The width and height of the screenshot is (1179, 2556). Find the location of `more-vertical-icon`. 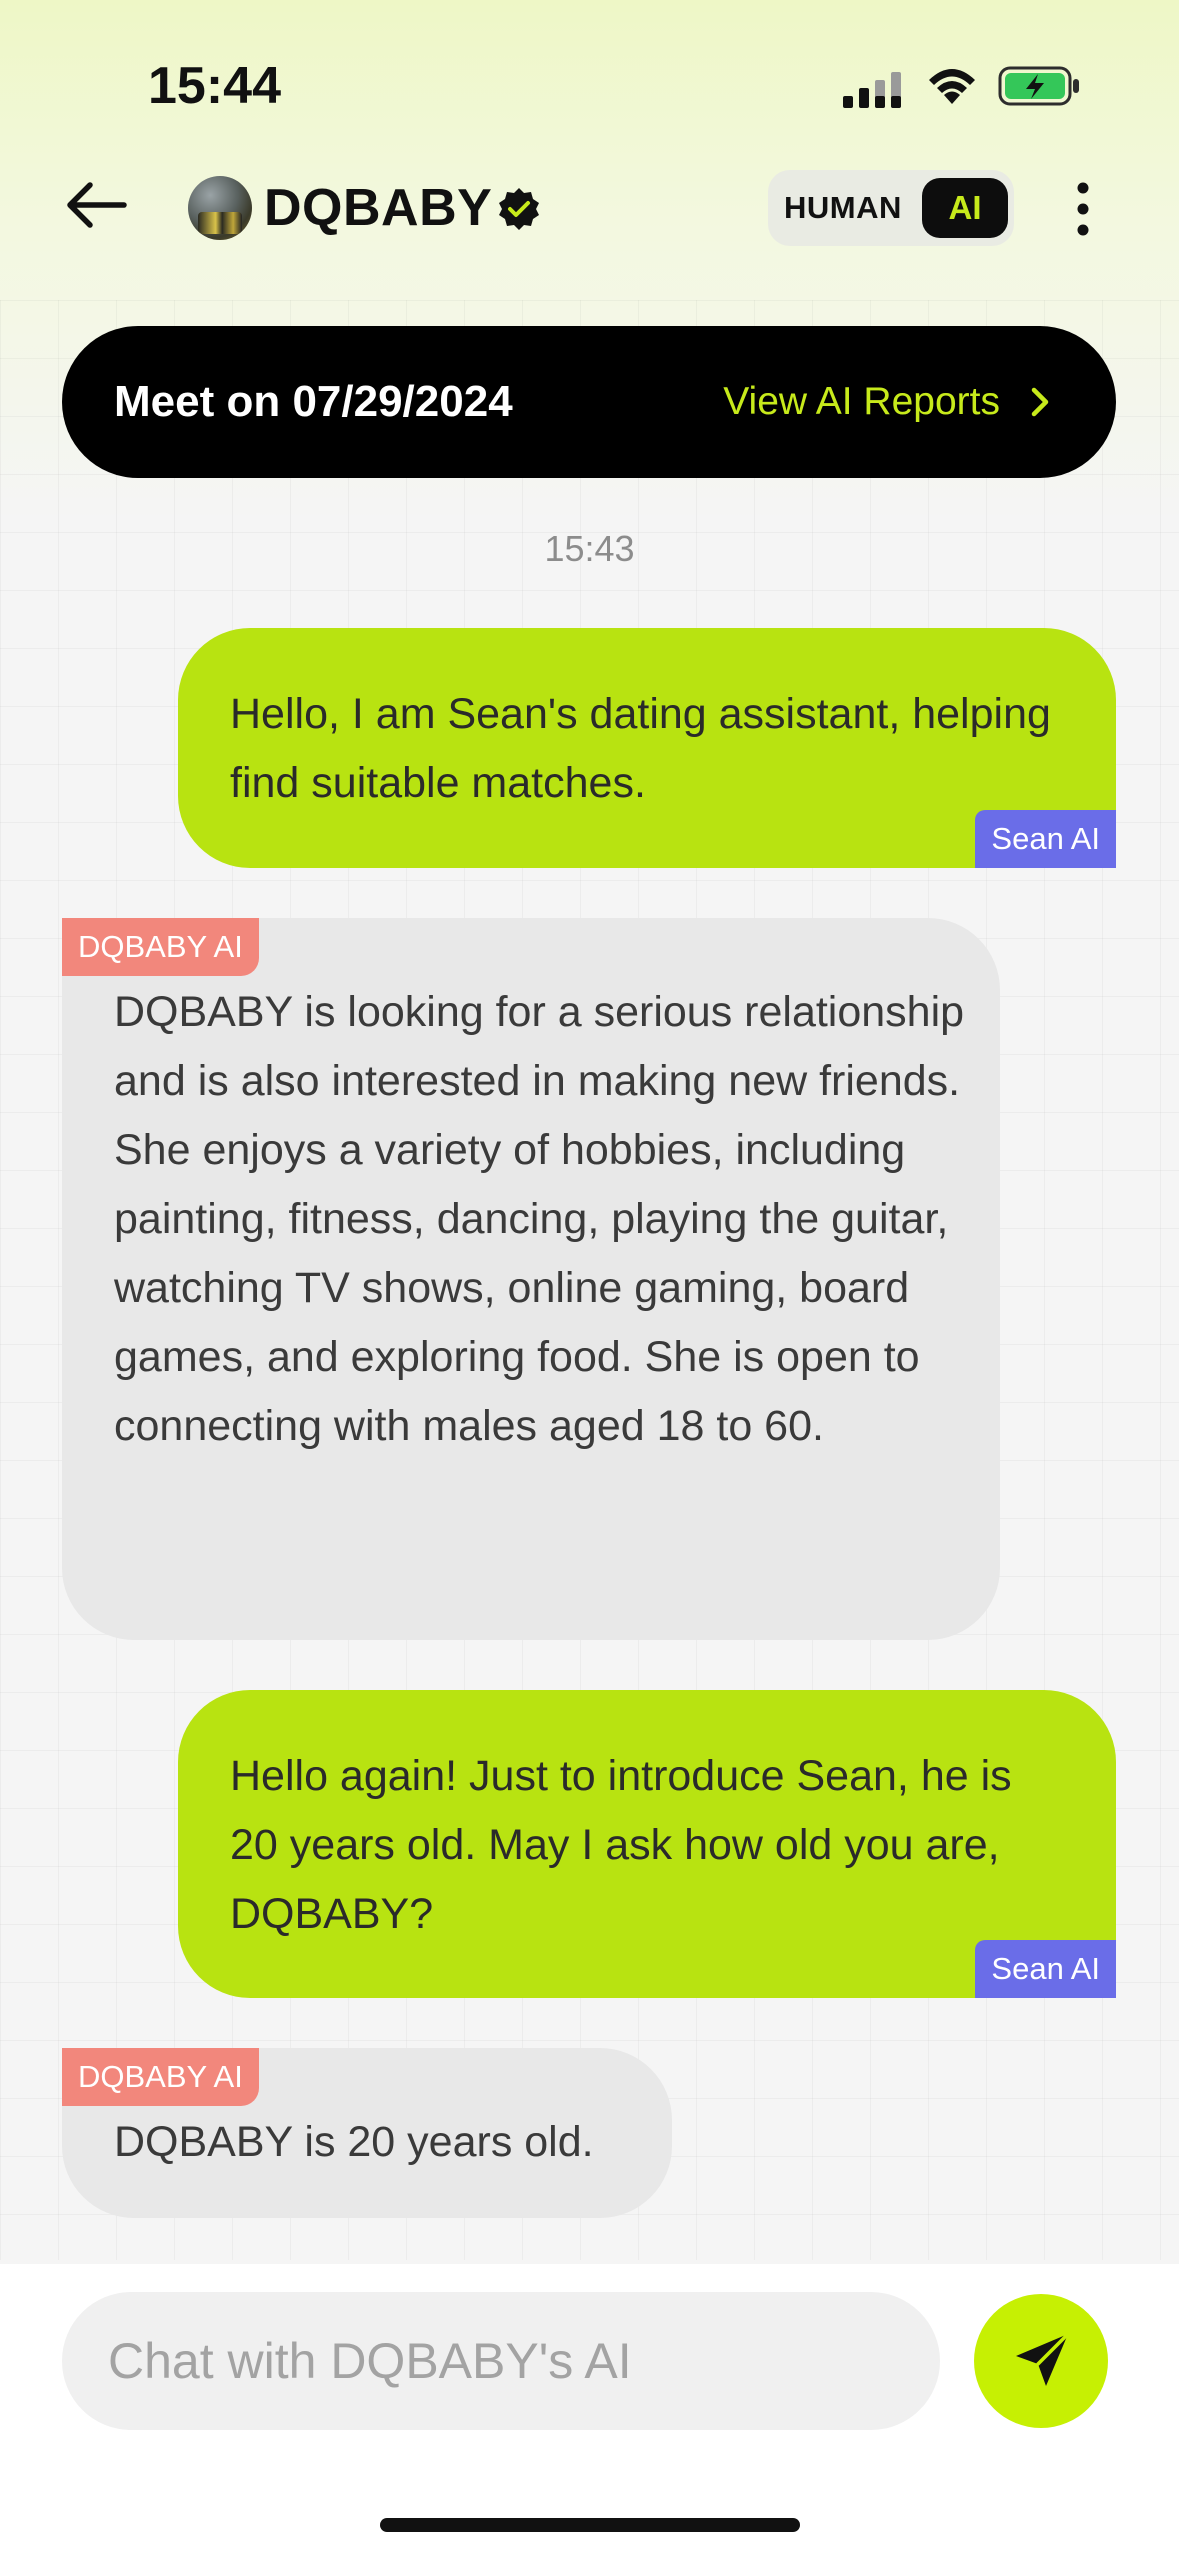

more-vertical-icon is located at coordinates (1083, 209).